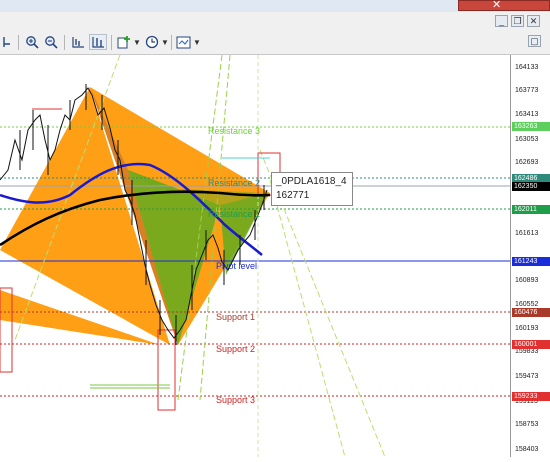  I want to click on axis-tick: 159833, so click(527, 351).